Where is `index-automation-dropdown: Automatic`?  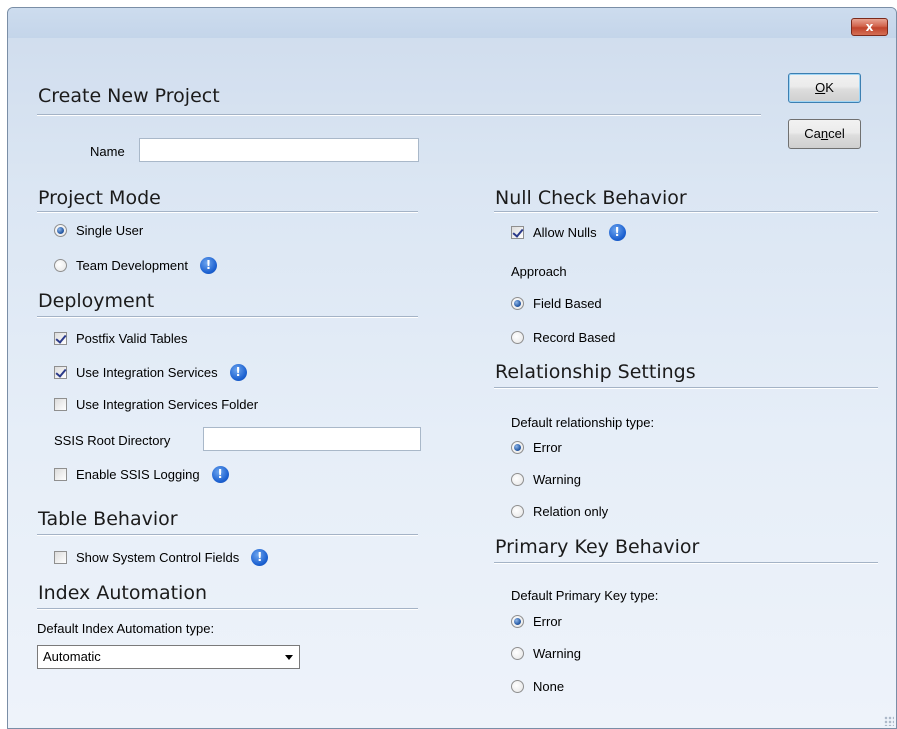
index-automation-dropdown: Automatic is located at coordinates (168, 657).